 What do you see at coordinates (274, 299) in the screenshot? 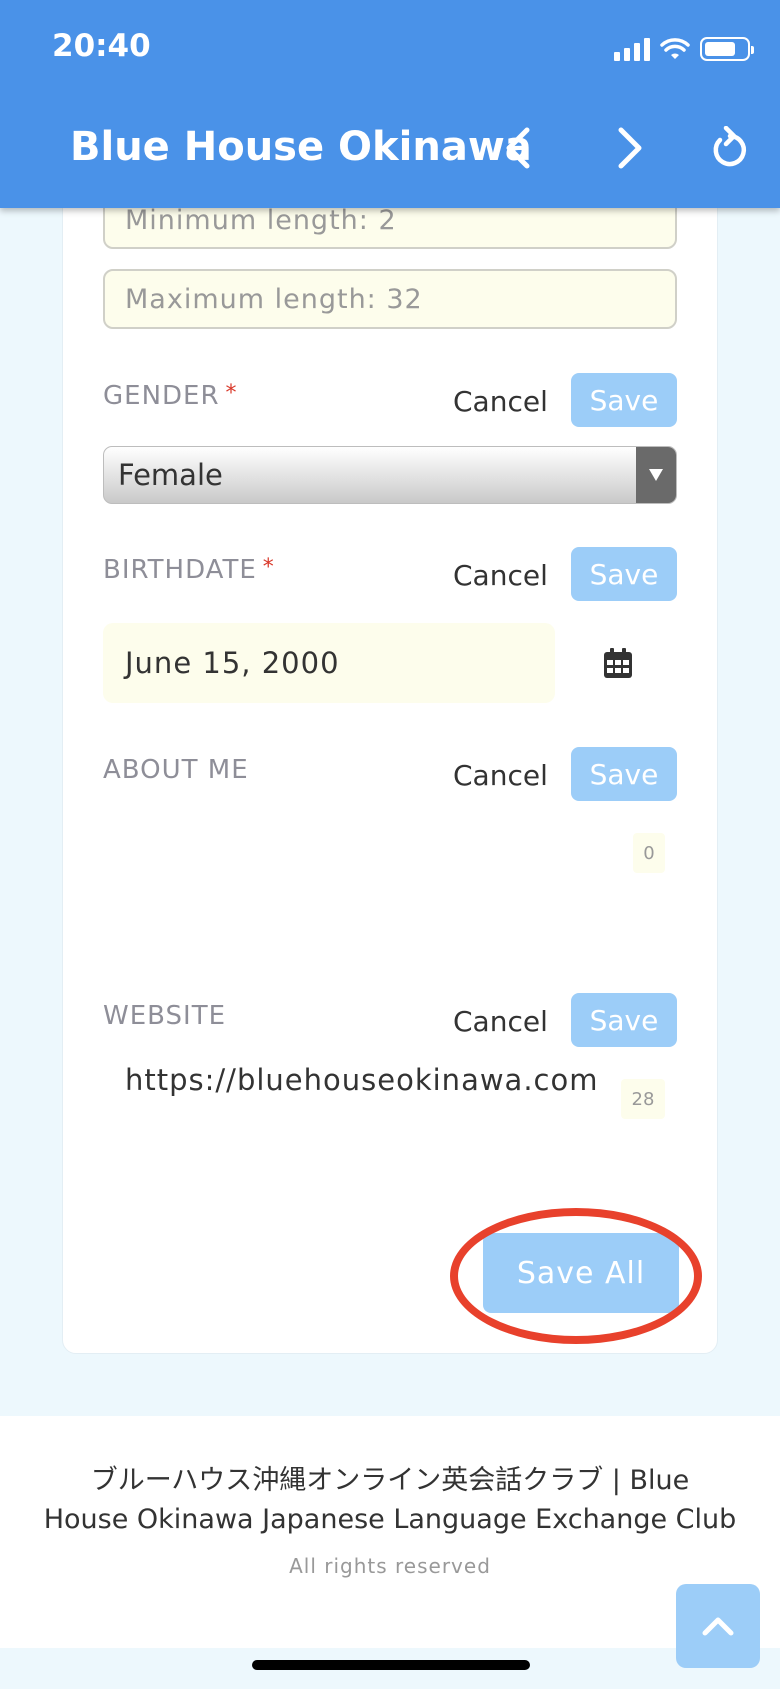
I see `max-length-hint: Maximum length: 32` at bounding box center [274, 299].